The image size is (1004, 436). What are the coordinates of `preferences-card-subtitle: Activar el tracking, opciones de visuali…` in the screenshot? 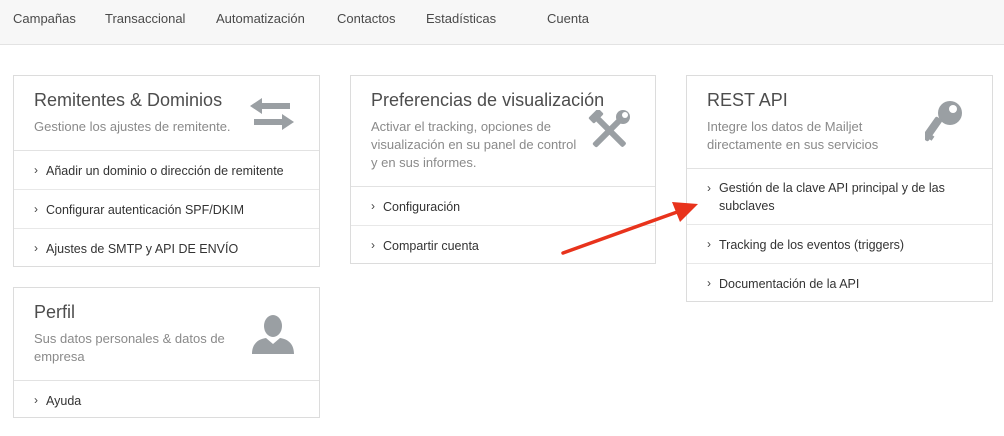 It's located at (474, 144).